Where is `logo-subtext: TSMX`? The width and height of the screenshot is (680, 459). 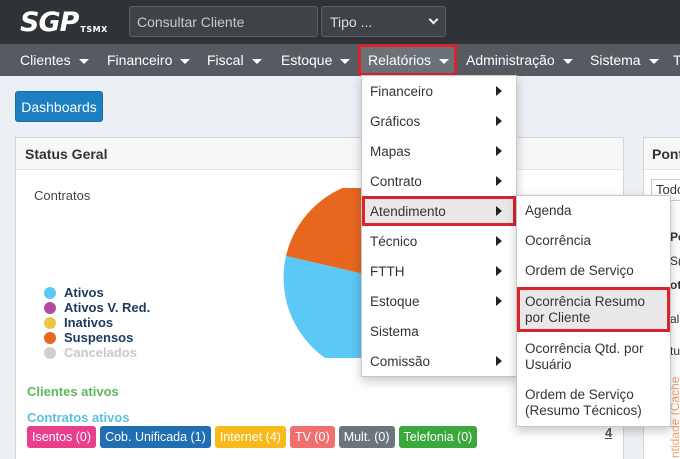
logo-subtext: TSMX is located at coordinates (94, 29).